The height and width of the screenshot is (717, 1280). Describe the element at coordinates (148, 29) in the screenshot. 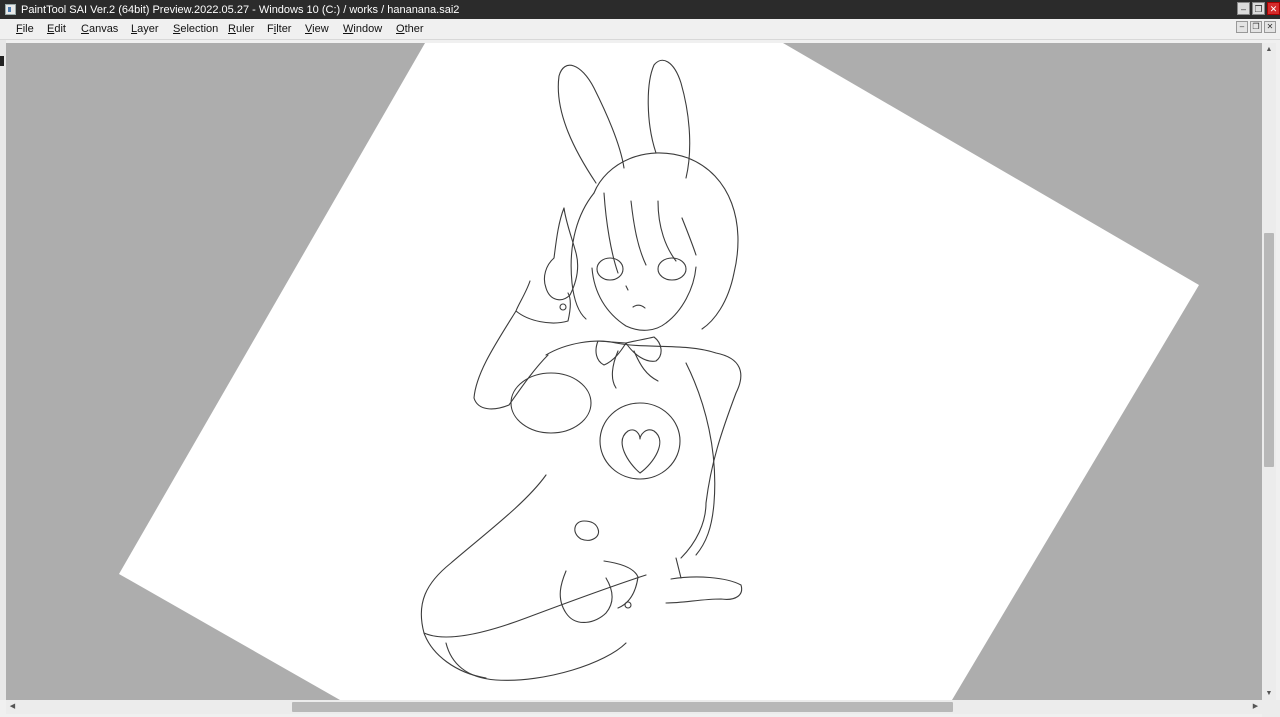

I see `menu-layer-label: ayer` at that location.